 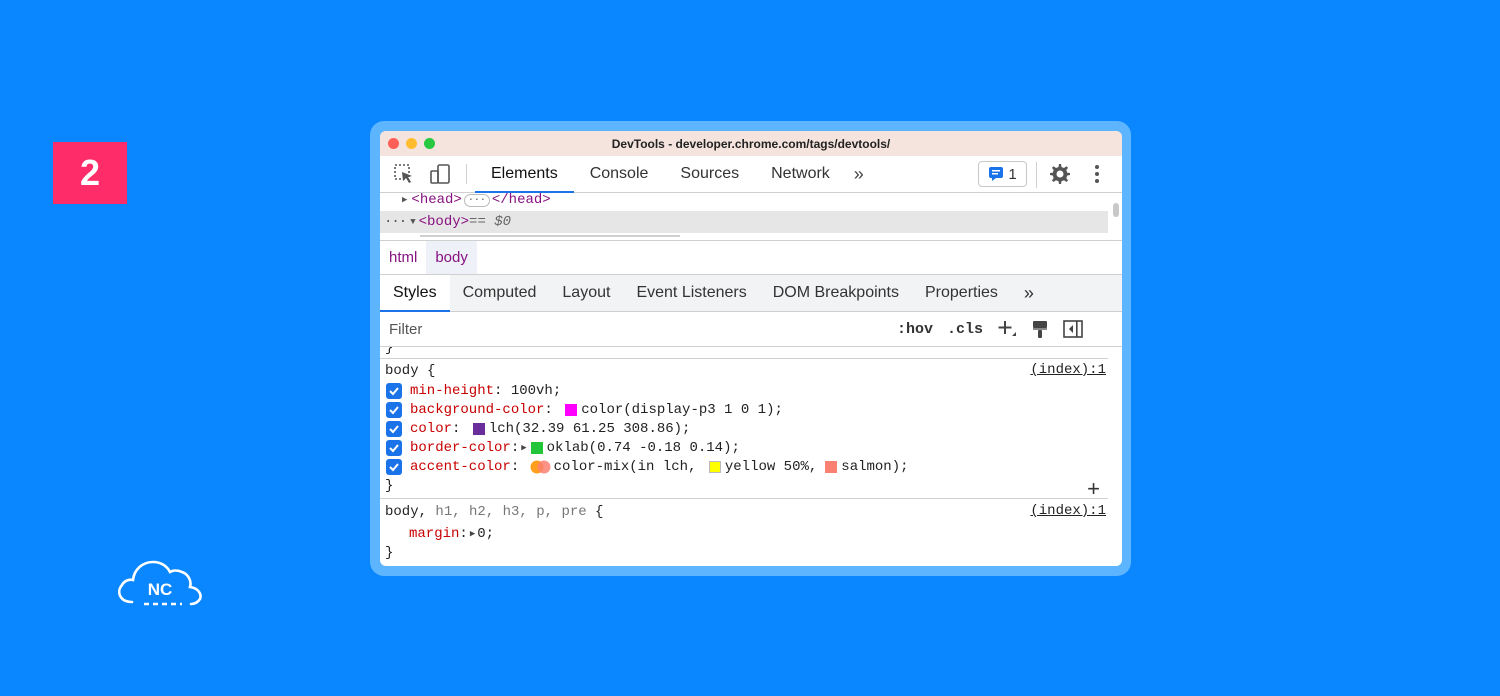 What do you see at coordinates (590, 429) in the screenshot?
I see `prop-value: lch(32.39 61.25 308.86);` at bounding box center [590, 429].